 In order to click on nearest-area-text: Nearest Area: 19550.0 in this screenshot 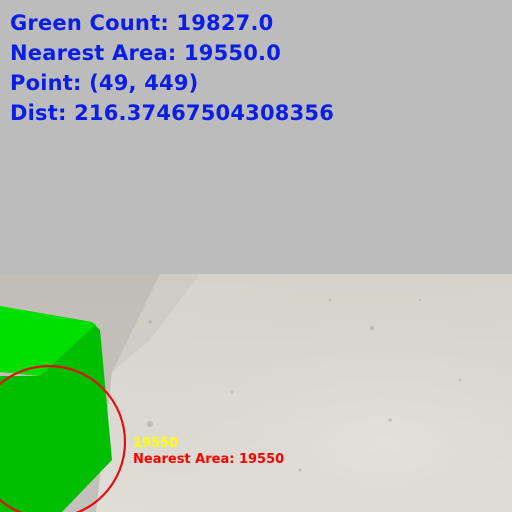, I will do `click(146, 53)`.